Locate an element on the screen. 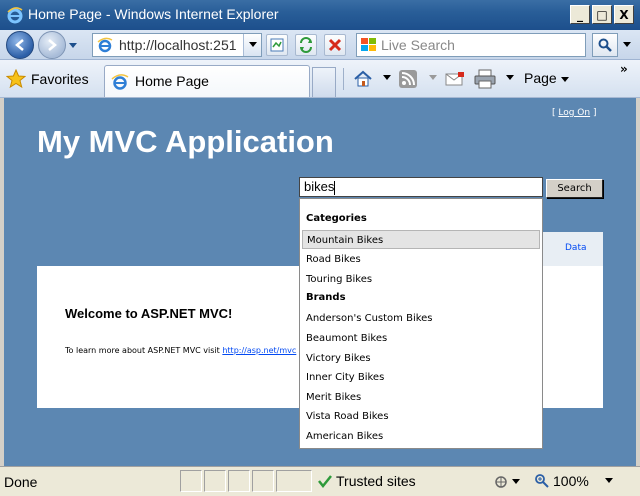  refresh-button is located at coordinates (306, 45).